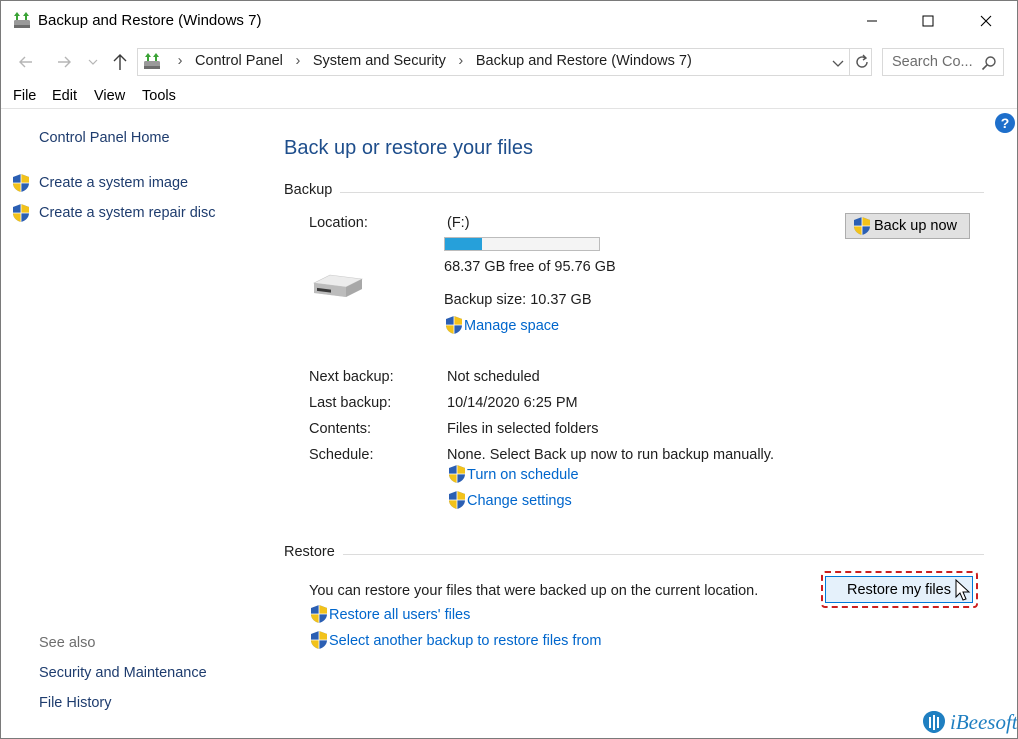  I want to click on up-button, so click(120, 62).